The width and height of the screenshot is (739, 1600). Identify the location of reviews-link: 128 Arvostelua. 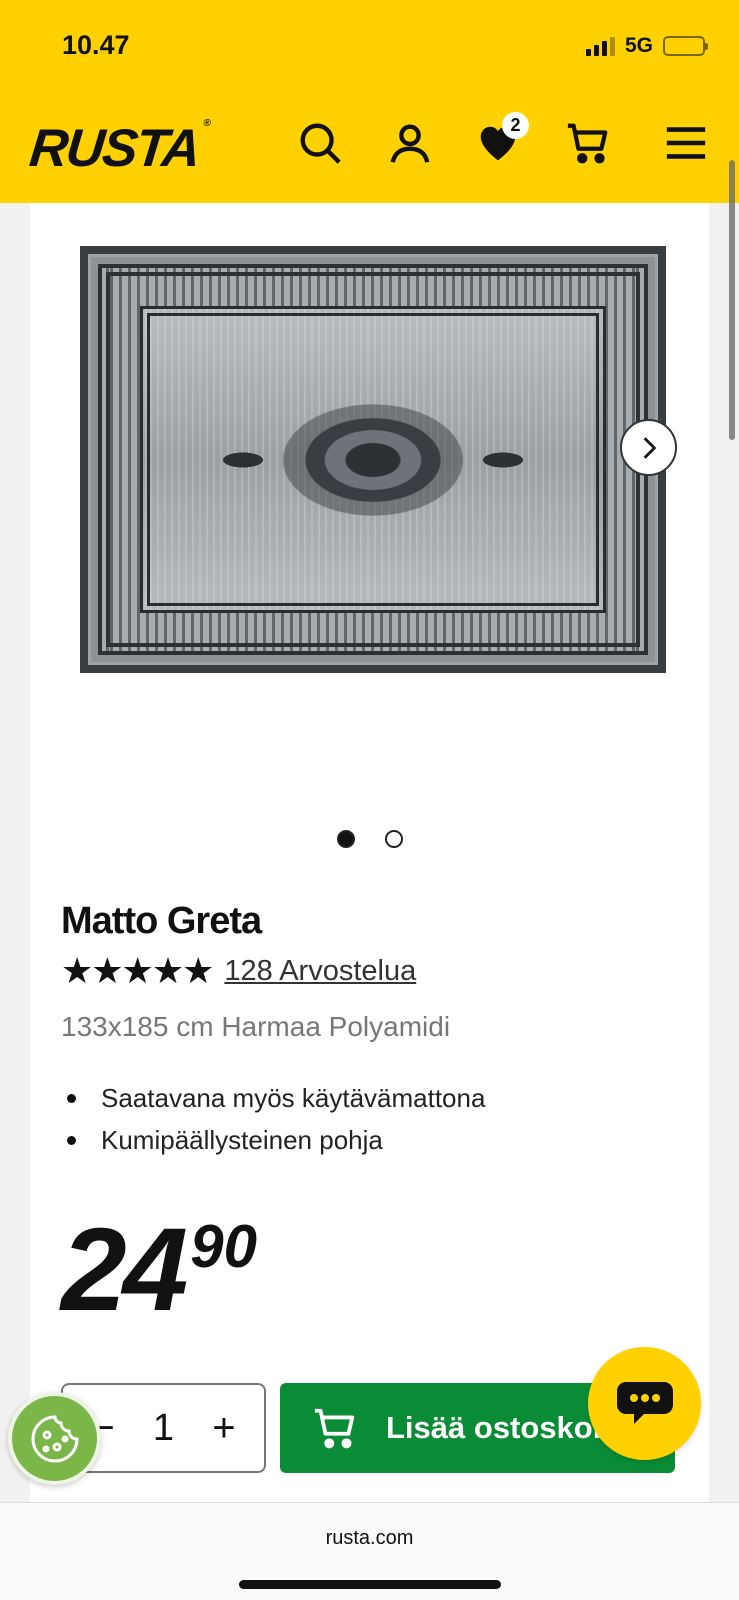
(320, 971).